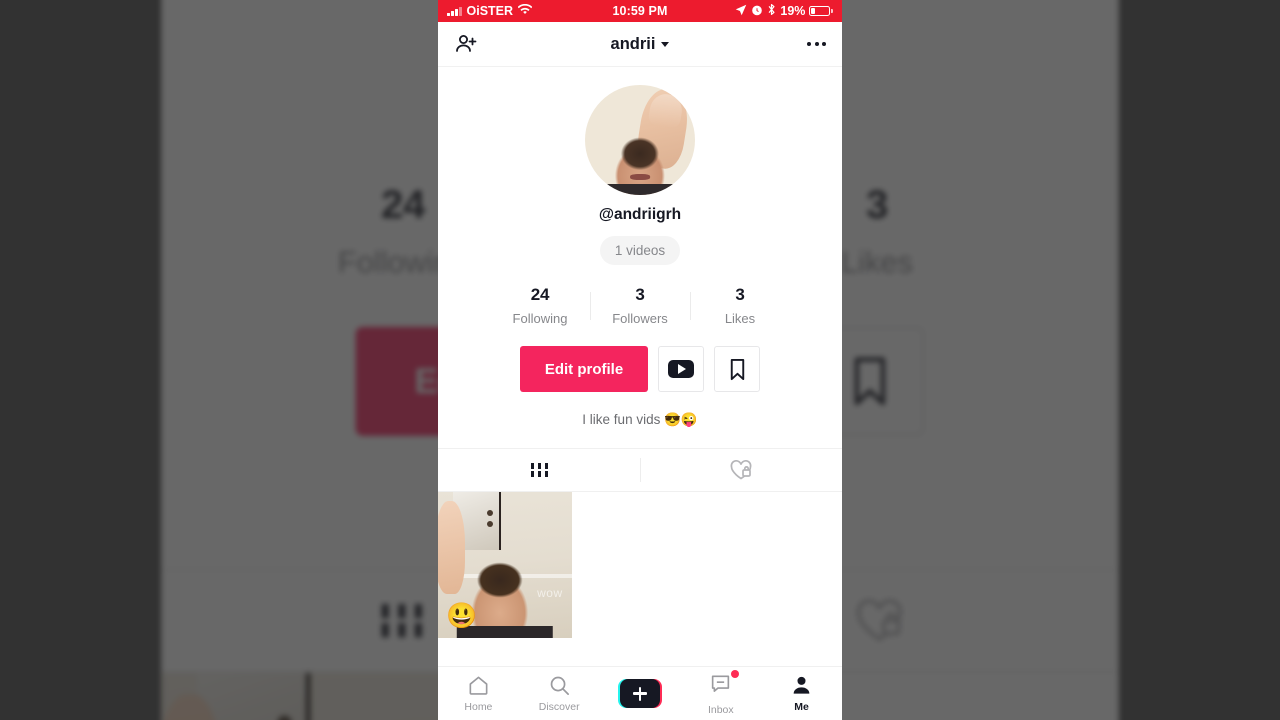  Describe the element at coordinates (478, 707) in the screenshot. I see `nav-label: Home` at that location.